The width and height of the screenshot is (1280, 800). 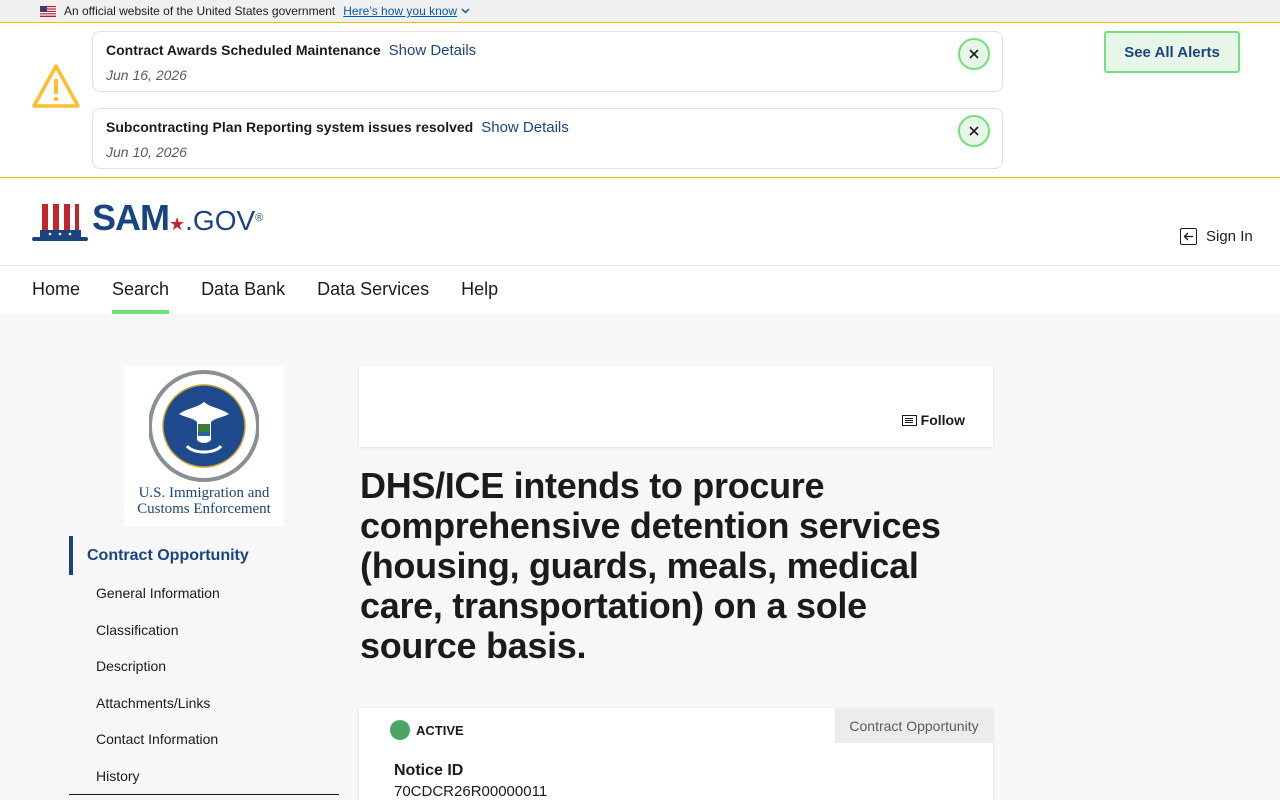 I want to click on logo-sam-text: SAM, so click(x=131, y=217).